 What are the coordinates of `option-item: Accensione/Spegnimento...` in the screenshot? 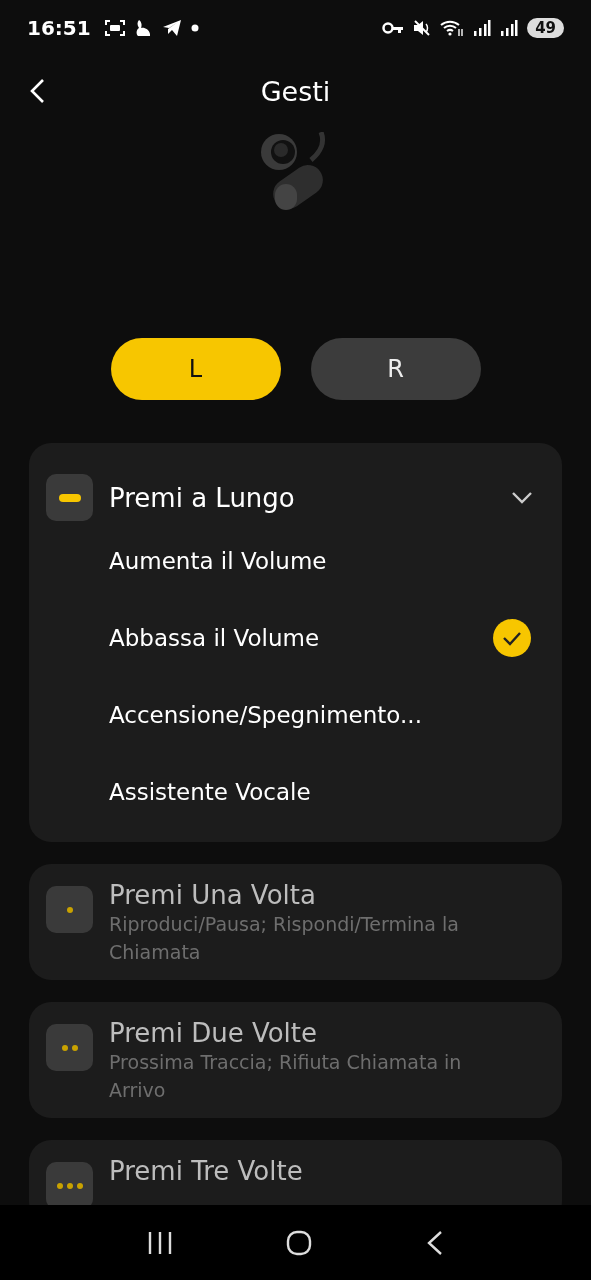 It's located at (295, 714).